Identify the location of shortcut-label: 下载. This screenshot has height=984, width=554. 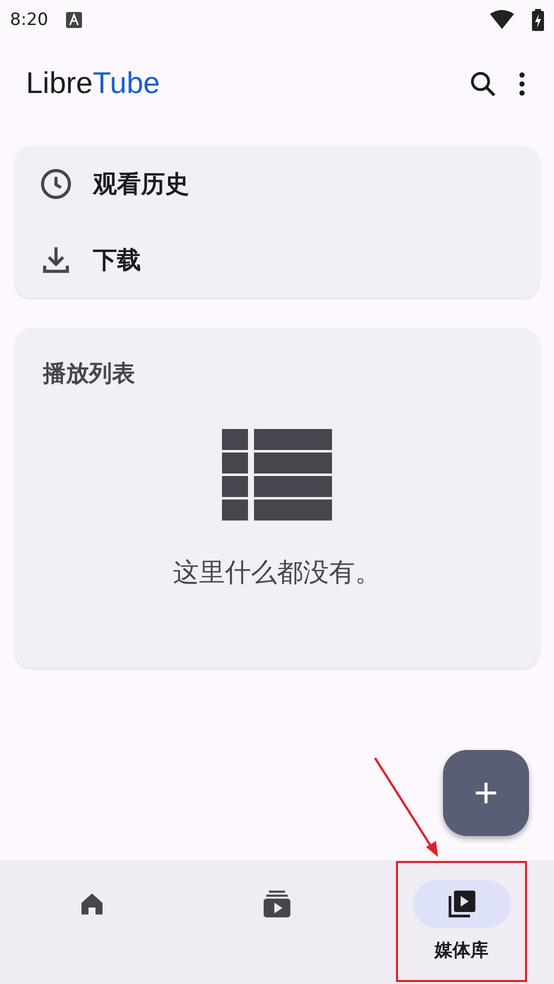
(117, 260).